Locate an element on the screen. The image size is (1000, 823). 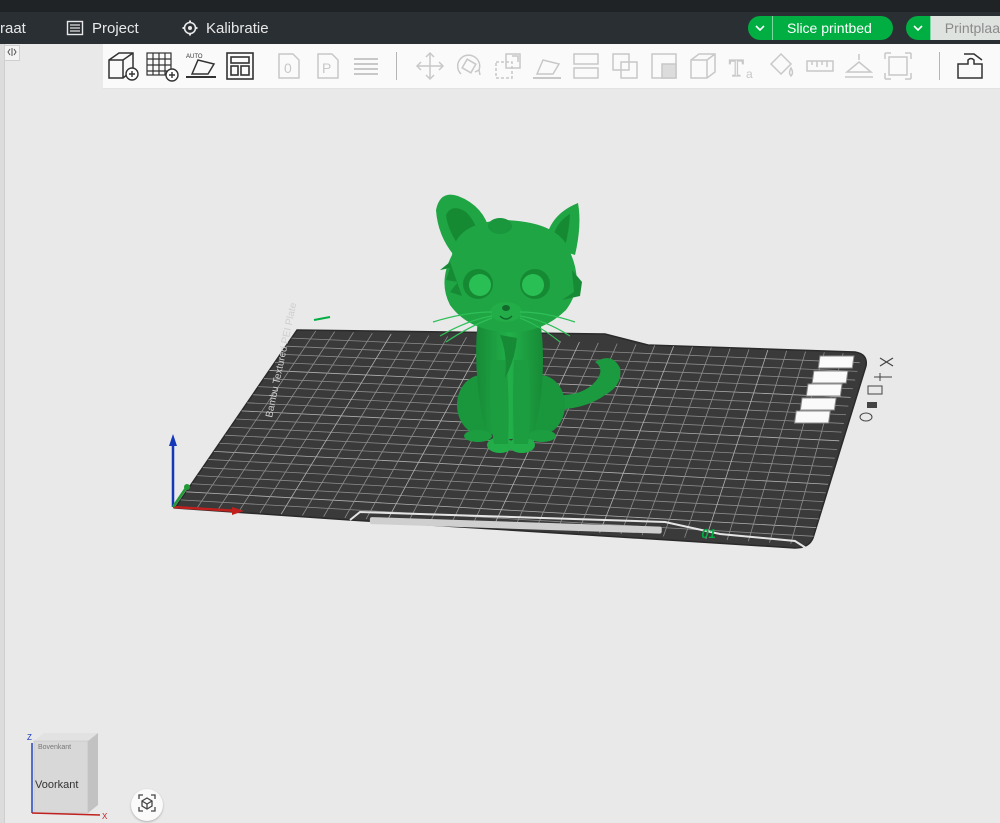
scale-button is located at coordinates (508, 66).